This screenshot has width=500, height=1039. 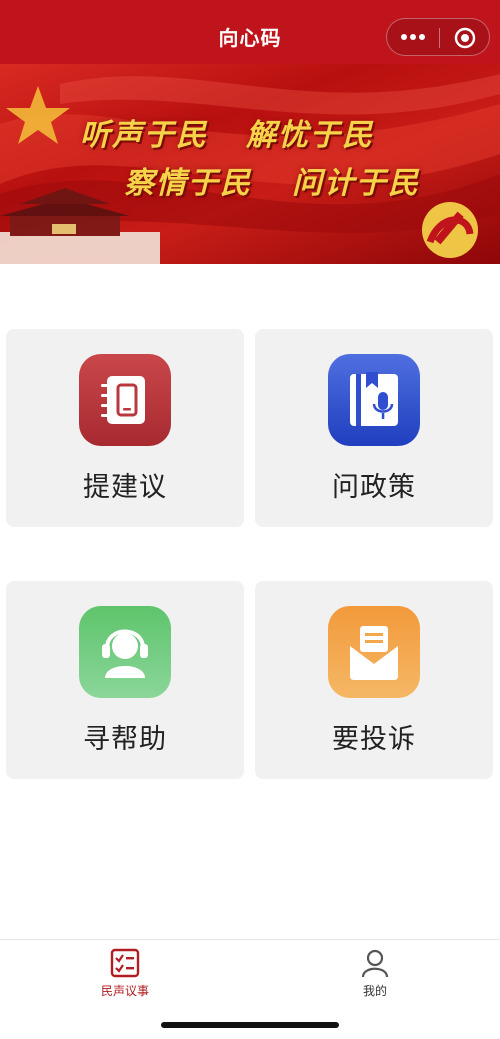 I want to click on complain-card: 要投诉, so click(x=374, y=680).